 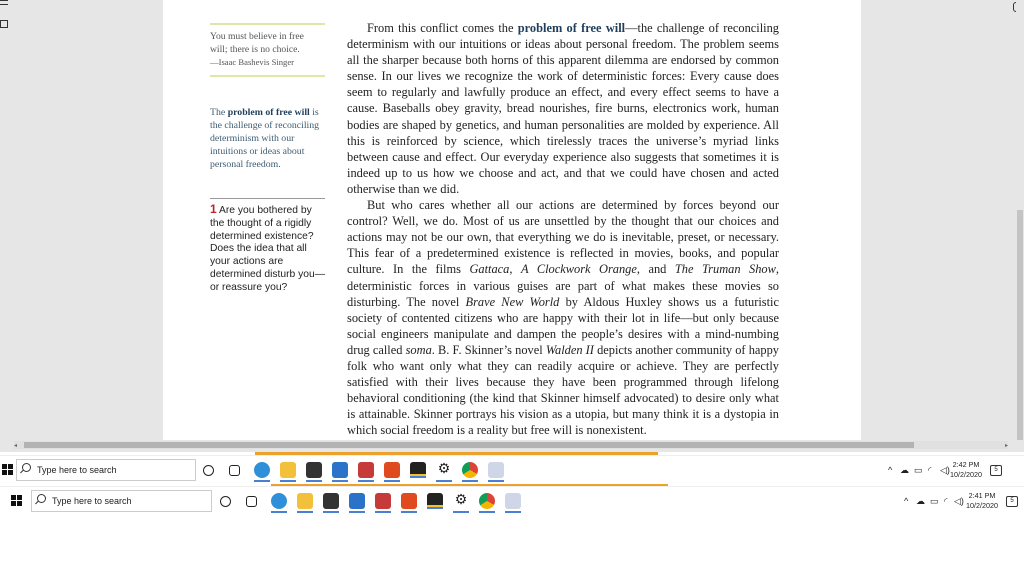 I want to click on quote-author: —Isaac Bashevis Singer, so click(x=252, y=62).